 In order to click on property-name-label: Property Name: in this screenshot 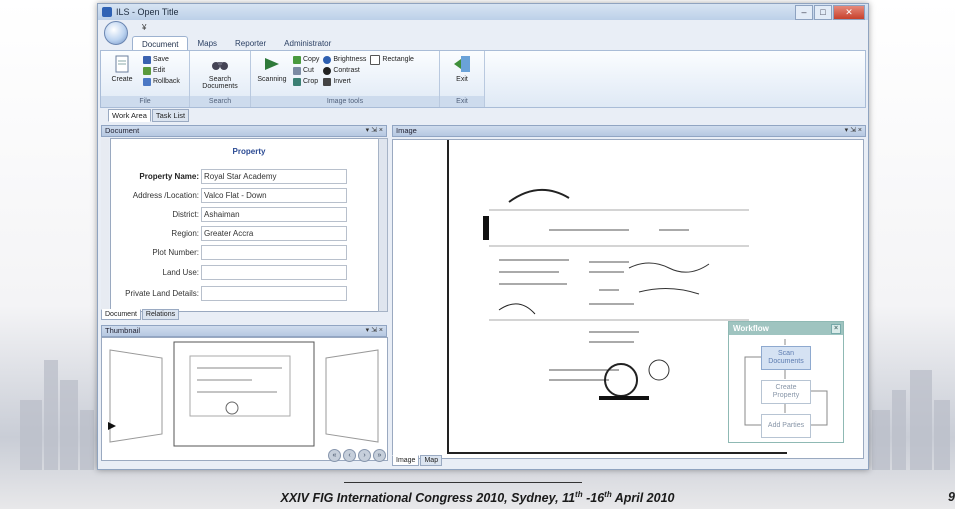, I will do `click(169, 176)`.